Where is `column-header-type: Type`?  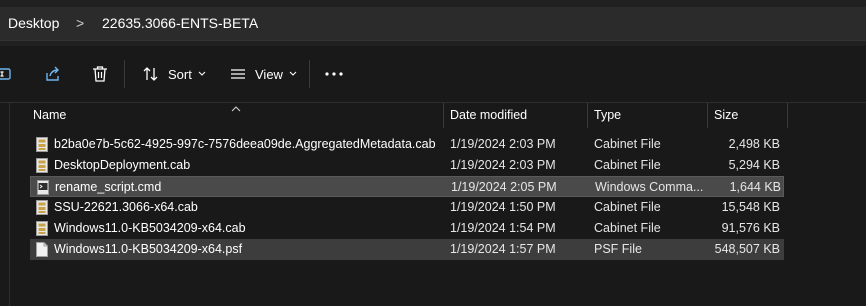
column-header-type: Type is located at coordinates (607, 115).